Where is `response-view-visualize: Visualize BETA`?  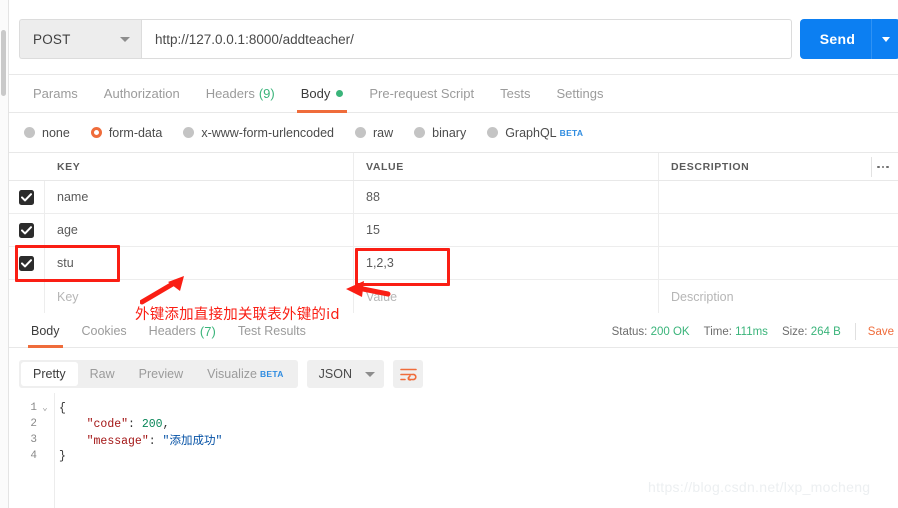
response-view-visualize: Visualize BETA is located at coordinates (245, 374).